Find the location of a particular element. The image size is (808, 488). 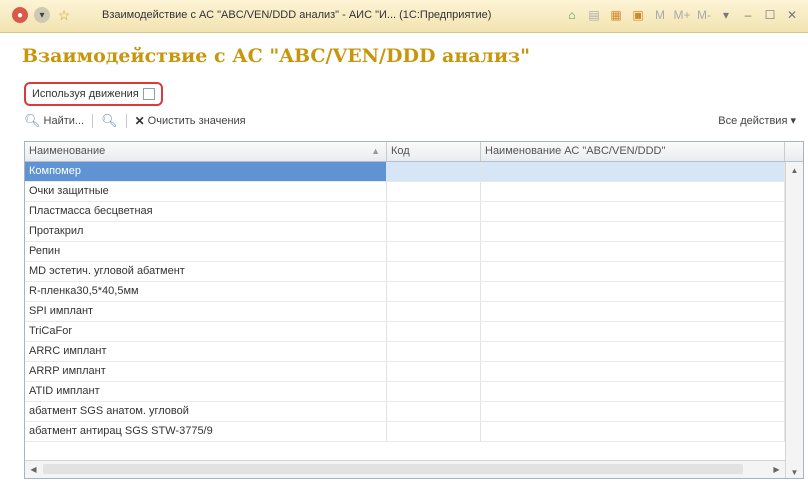

use-movements-toggle: Используя движения is located at coordinates (93, 94).